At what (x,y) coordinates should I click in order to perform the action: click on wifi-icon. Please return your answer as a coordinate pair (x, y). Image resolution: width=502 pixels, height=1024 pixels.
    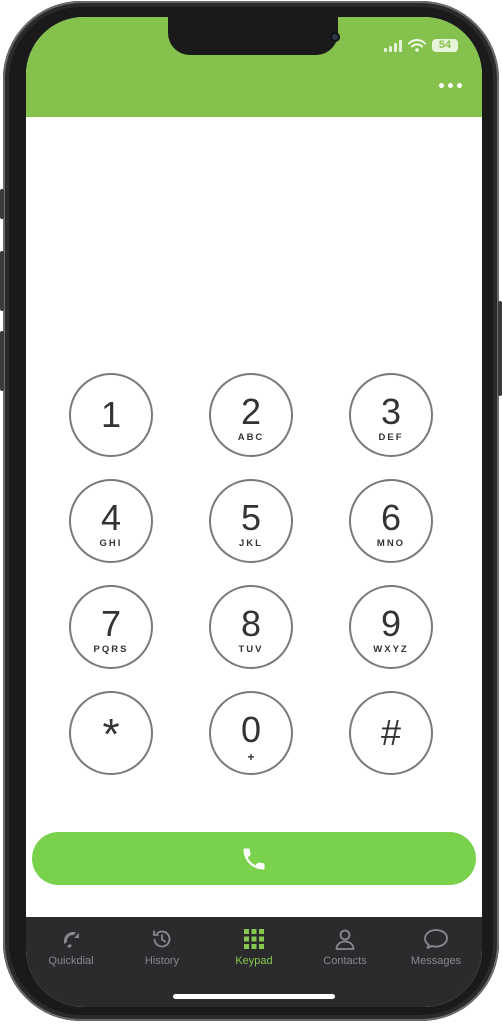
    Looking at the image, I should click on (417, 45).